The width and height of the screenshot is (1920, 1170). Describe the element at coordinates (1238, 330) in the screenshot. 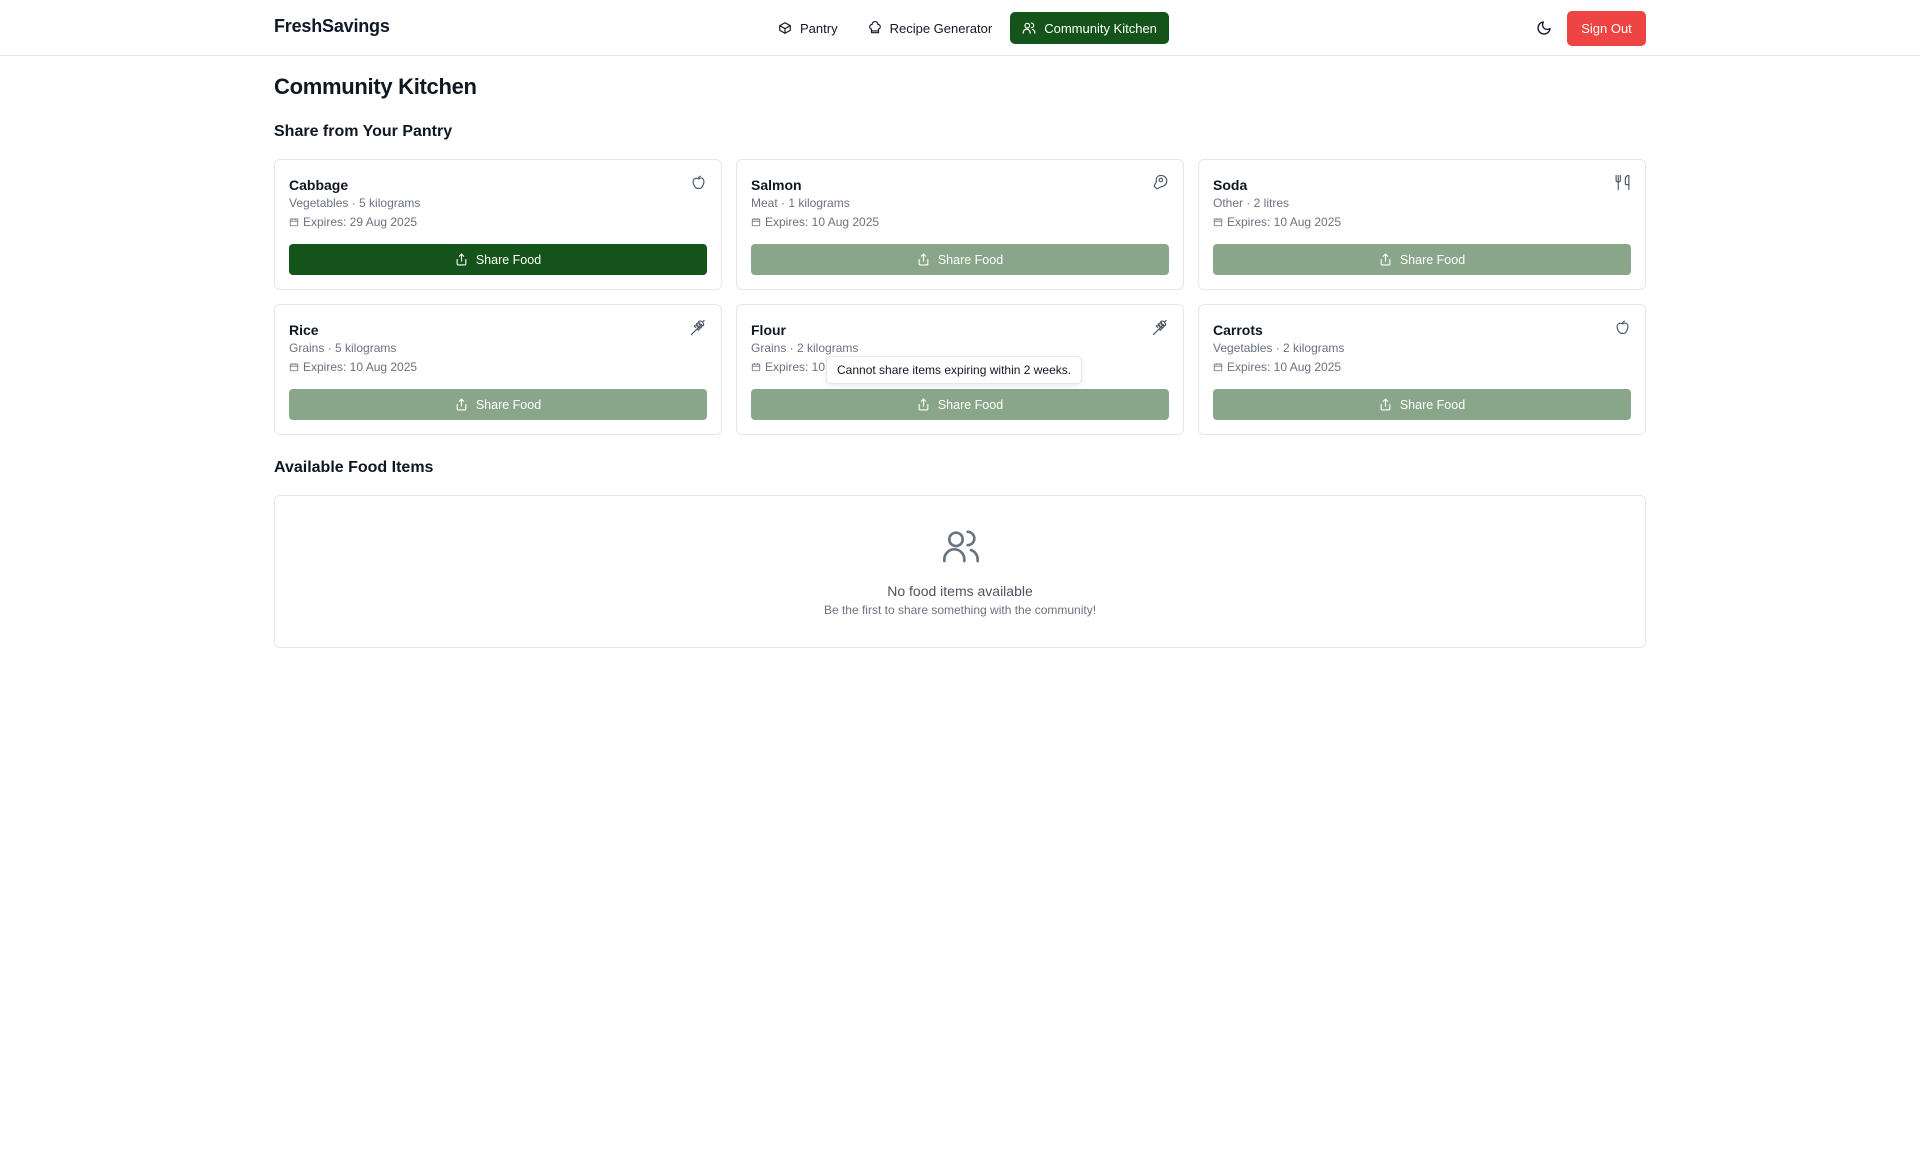

I see `item-name: Carrots` at that location.